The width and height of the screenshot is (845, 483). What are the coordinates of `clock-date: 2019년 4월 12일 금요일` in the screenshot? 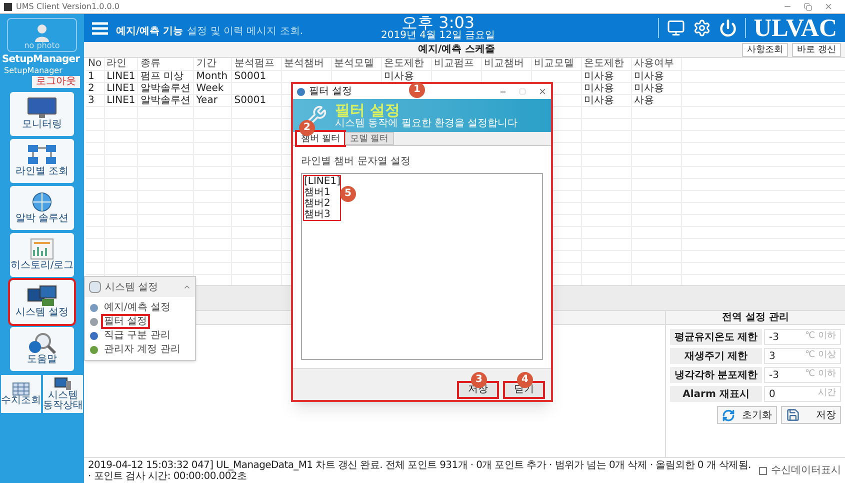 It's located at (438, 36).